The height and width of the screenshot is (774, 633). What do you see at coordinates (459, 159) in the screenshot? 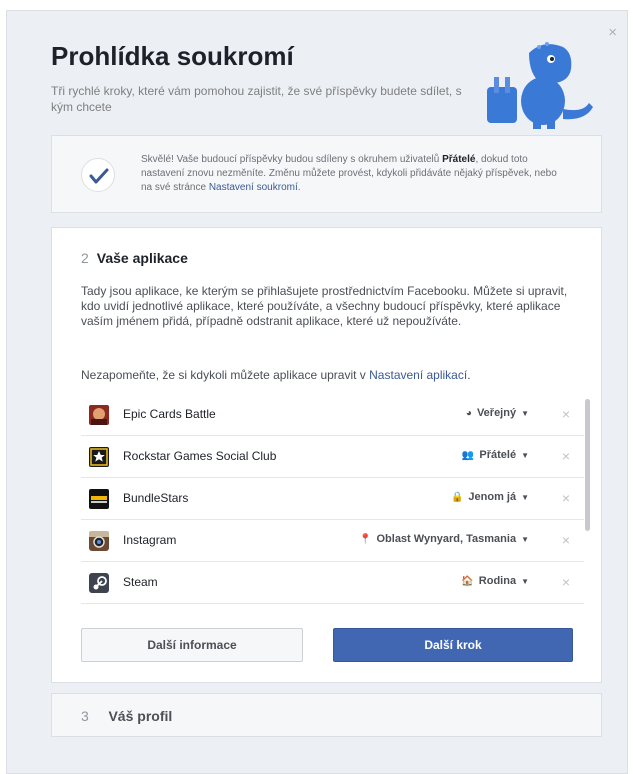
I see `notice-audience: Přátelé` at bounding box center [459, 159].